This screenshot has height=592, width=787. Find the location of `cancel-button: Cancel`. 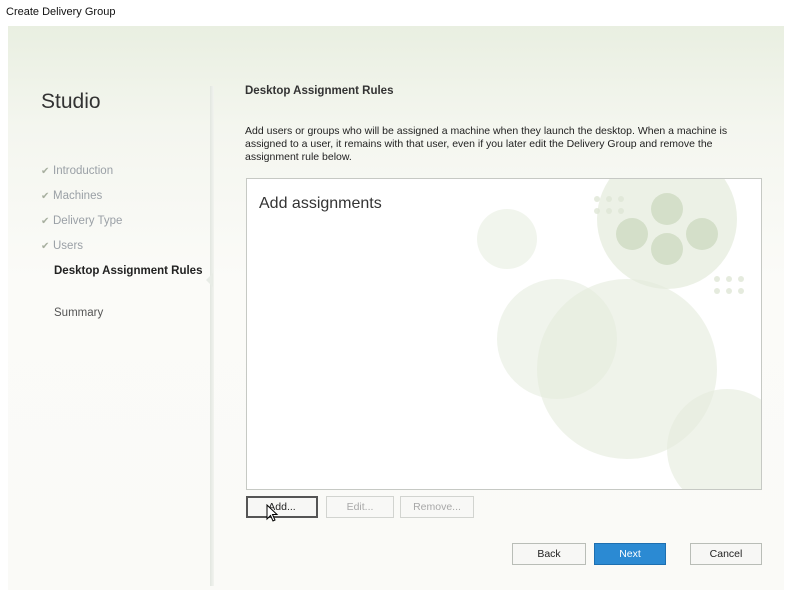

cancel-button: Cancel is located at coordinates (726, 554).